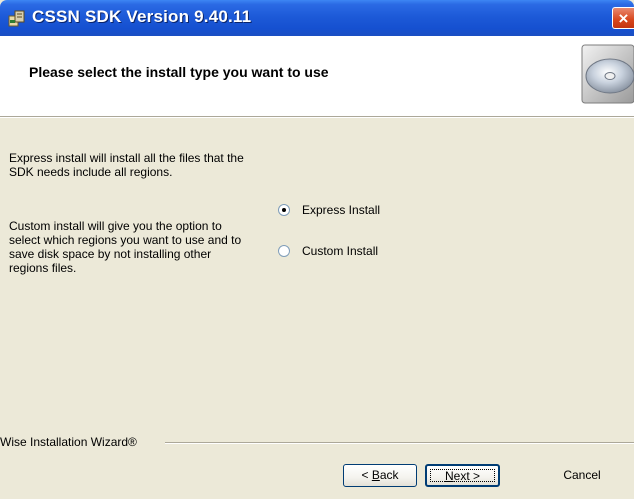 This screenshot has width=634, height=499. What do you see at coordinates (142, 16) in the screenshot?
I see `window-title: CSSN SDK Version 9.40.11` at bounding box center [142, 16].